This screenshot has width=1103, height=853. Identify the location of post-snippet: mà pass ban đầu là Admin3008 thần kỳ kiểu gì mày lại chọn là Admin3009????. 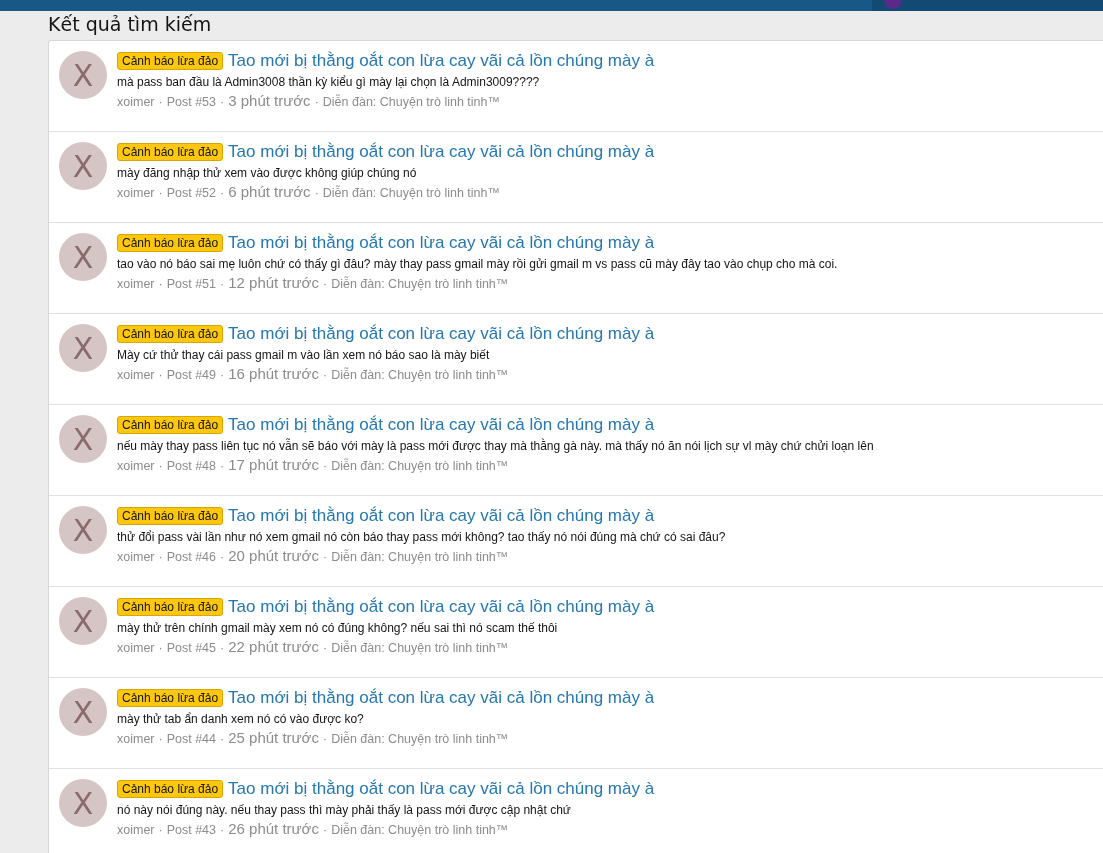
(329, 82).